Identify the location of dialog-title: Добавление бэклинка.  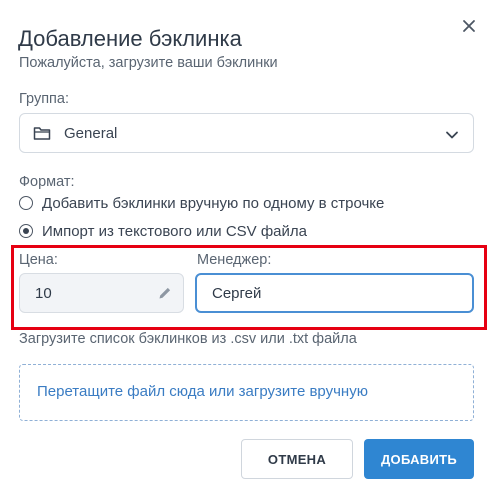
(130, 38).